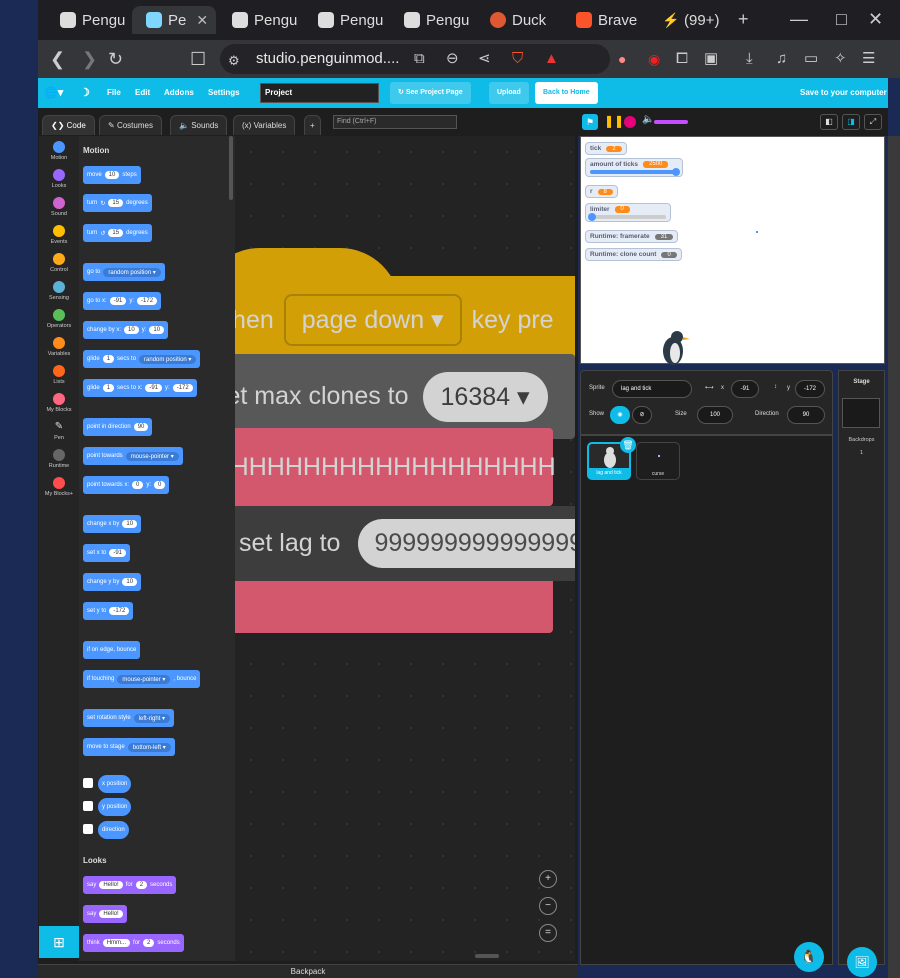 This screenshot has height=978, width=900. What do you see at coordinates (799, 19) in the screenshot?
I see `minimize-button: —` at bounding box center [799, 19].